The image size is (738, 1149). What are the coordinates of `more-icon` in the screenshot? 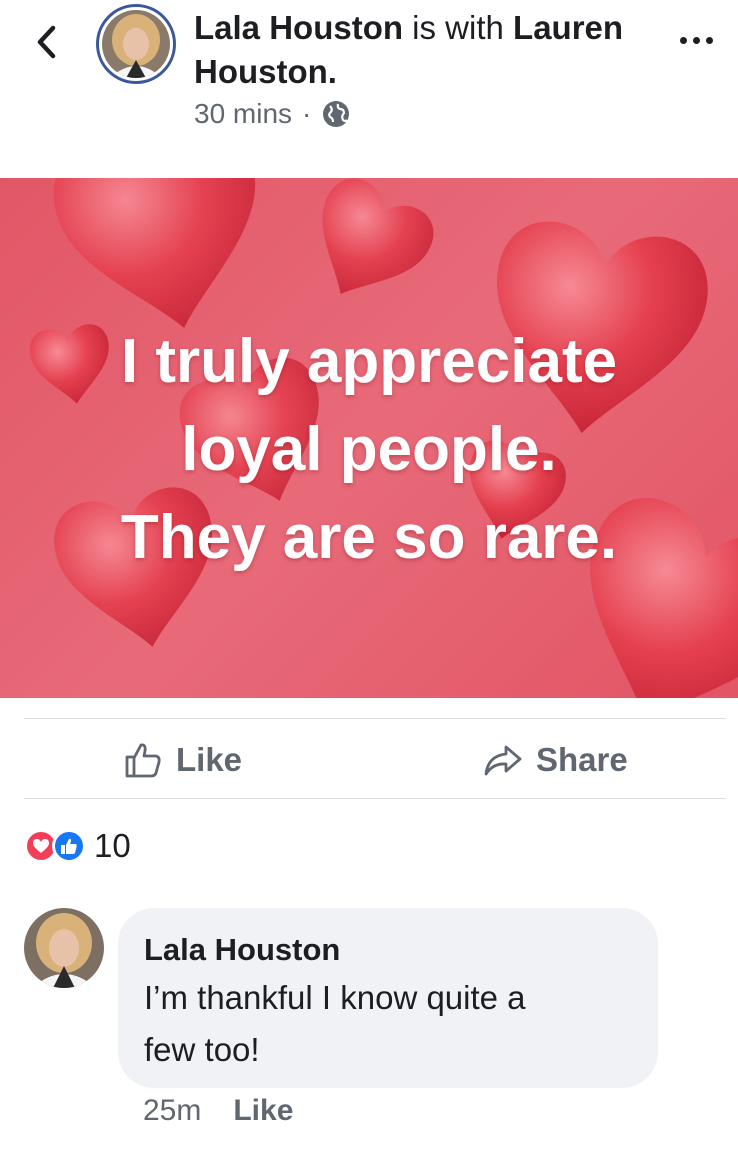 It's located at (683, 40).